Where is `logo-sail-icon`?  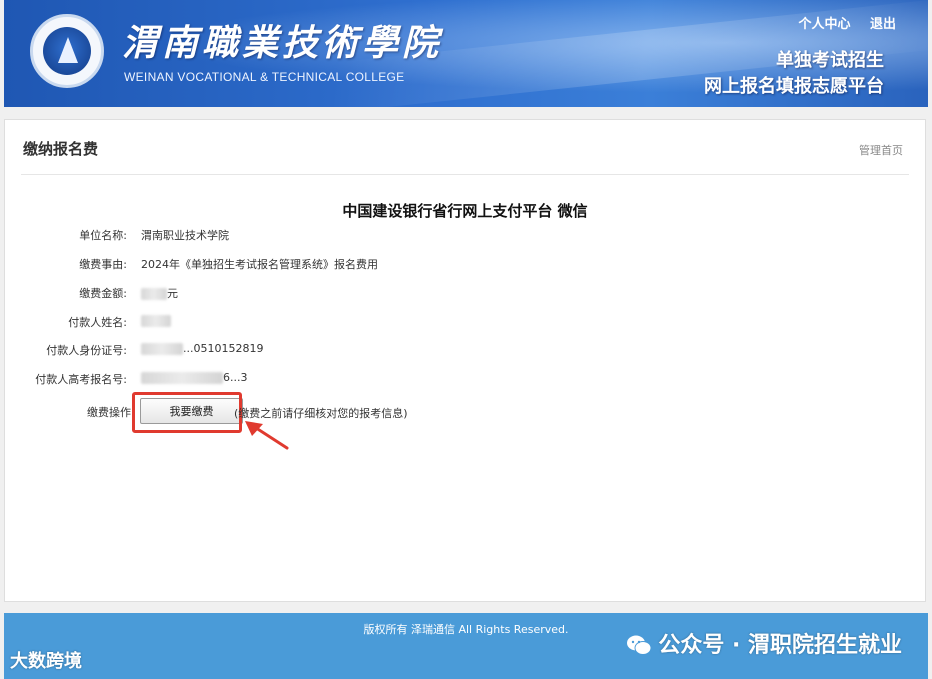
logo-sail-icon is located at coordinates (68, 50).